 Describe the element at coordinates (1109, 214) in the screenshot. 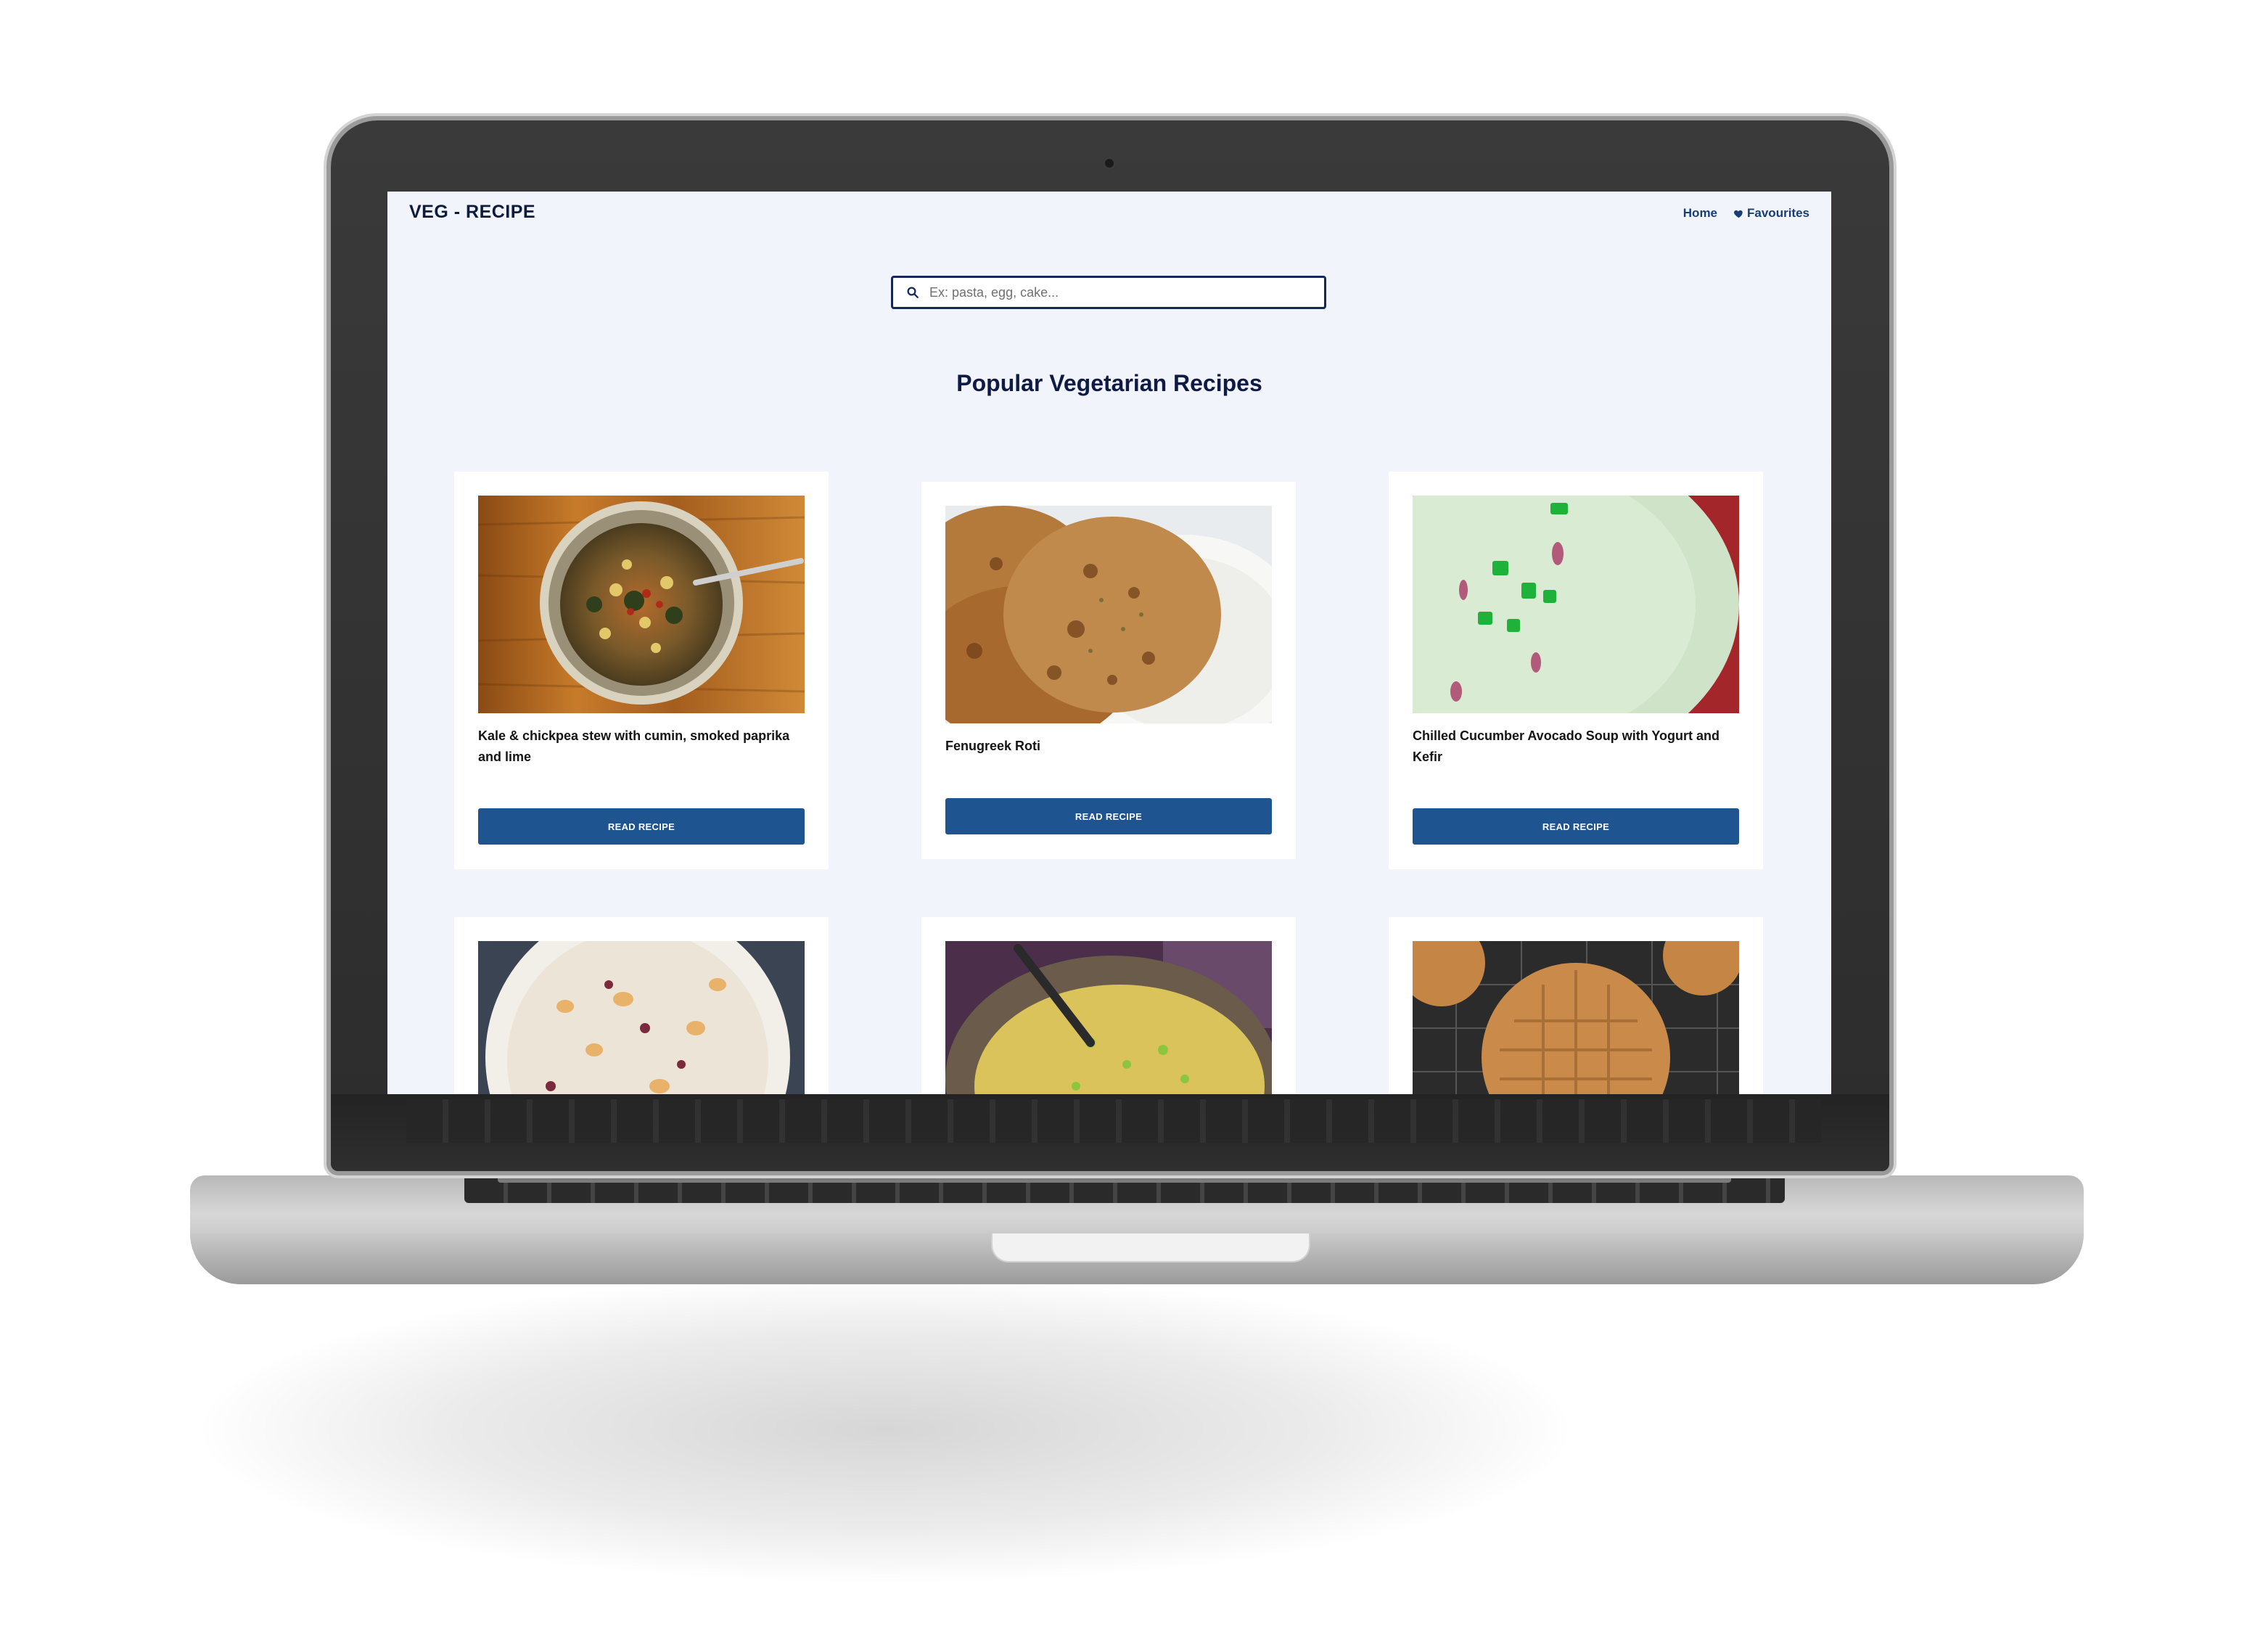

I see `top-navbar: VEG - RECIPE Home Favourites` at that location.